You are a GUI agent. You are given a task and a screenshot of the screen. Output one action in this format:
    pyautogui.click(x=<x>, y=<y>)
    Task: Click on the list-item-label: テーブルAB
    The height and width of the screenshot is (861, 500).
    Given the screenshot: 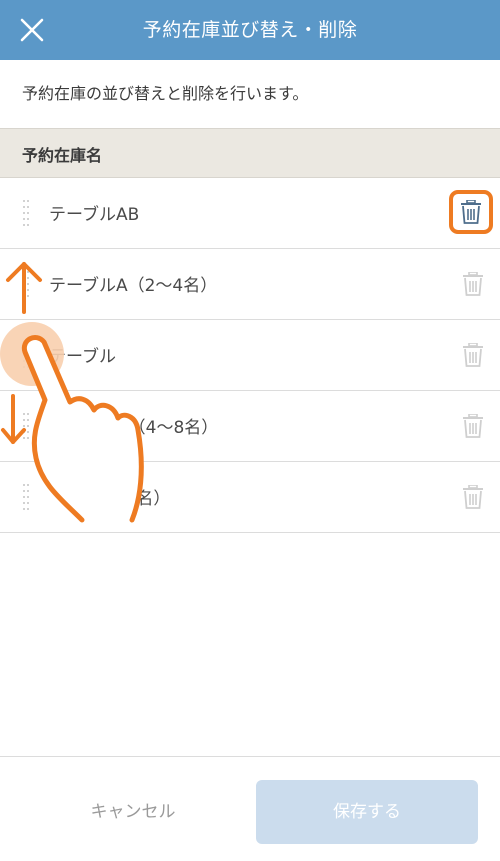 What is the action you would take?
    pyautogui.click(x=94, y=215)
    